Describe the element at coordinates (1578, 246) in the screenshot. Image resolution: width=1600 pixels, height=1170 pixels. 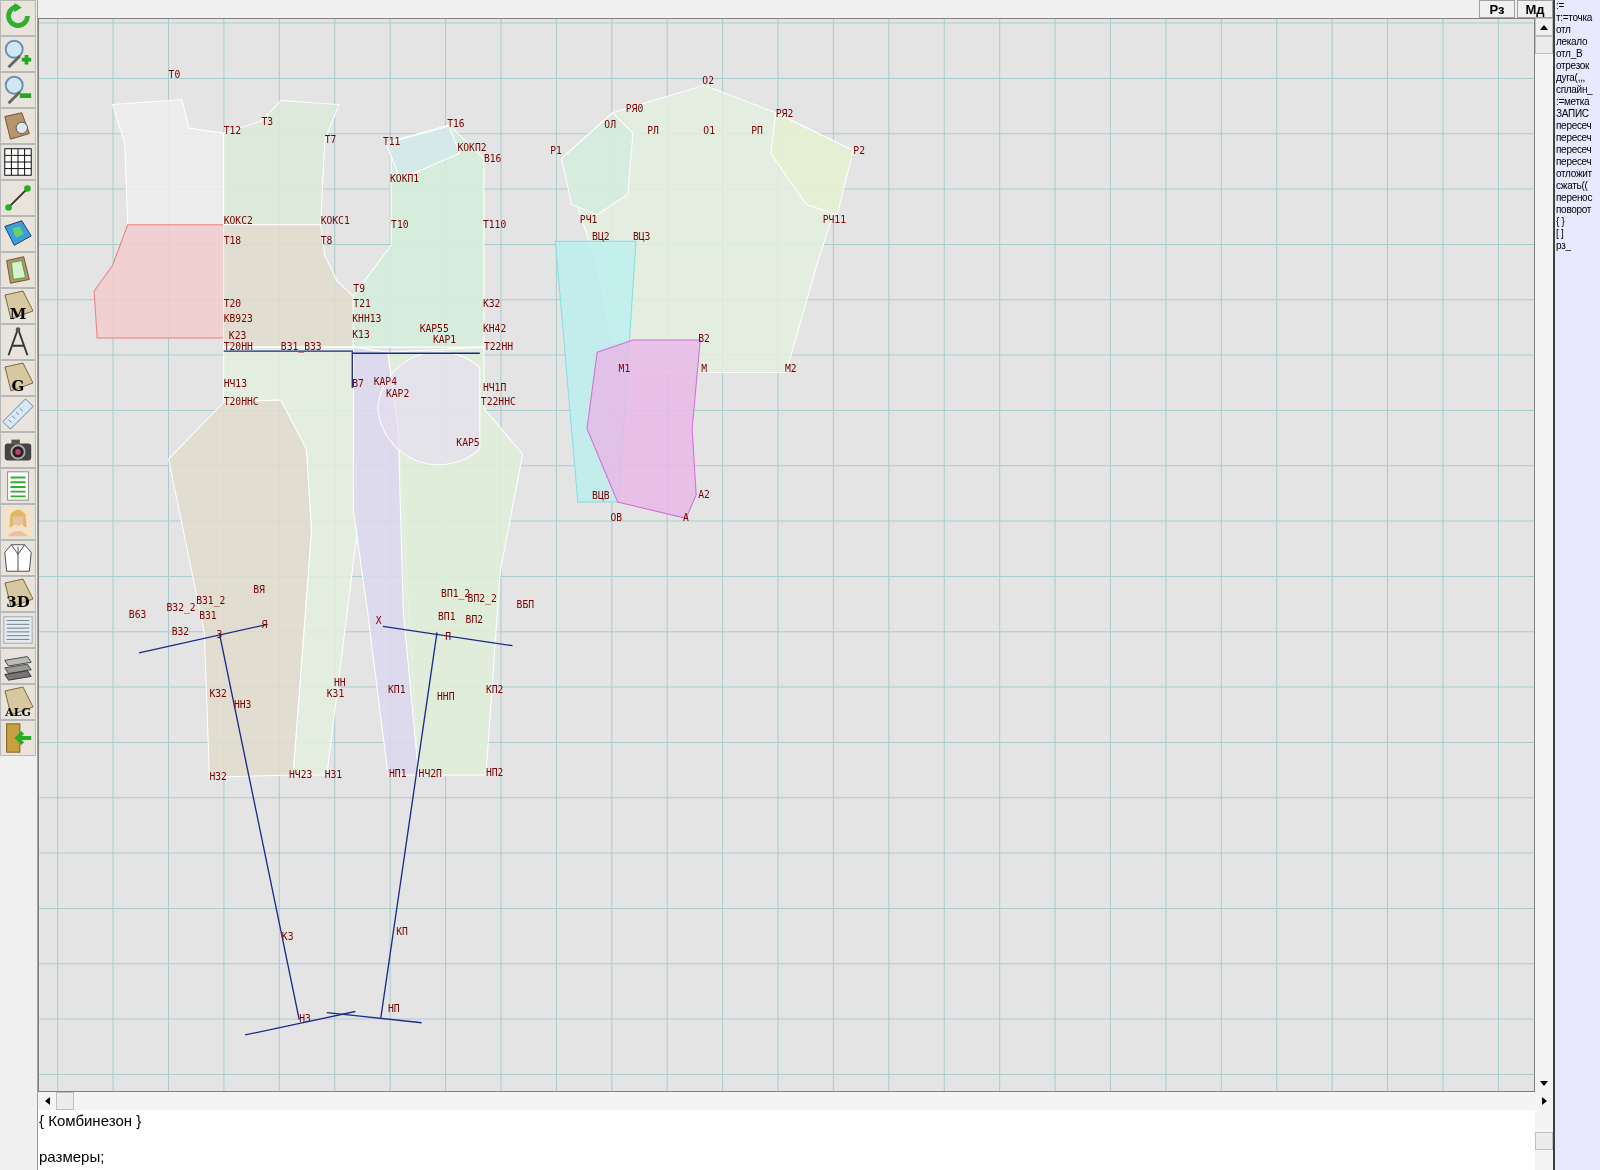
I see `command-item: рз_` at that location.